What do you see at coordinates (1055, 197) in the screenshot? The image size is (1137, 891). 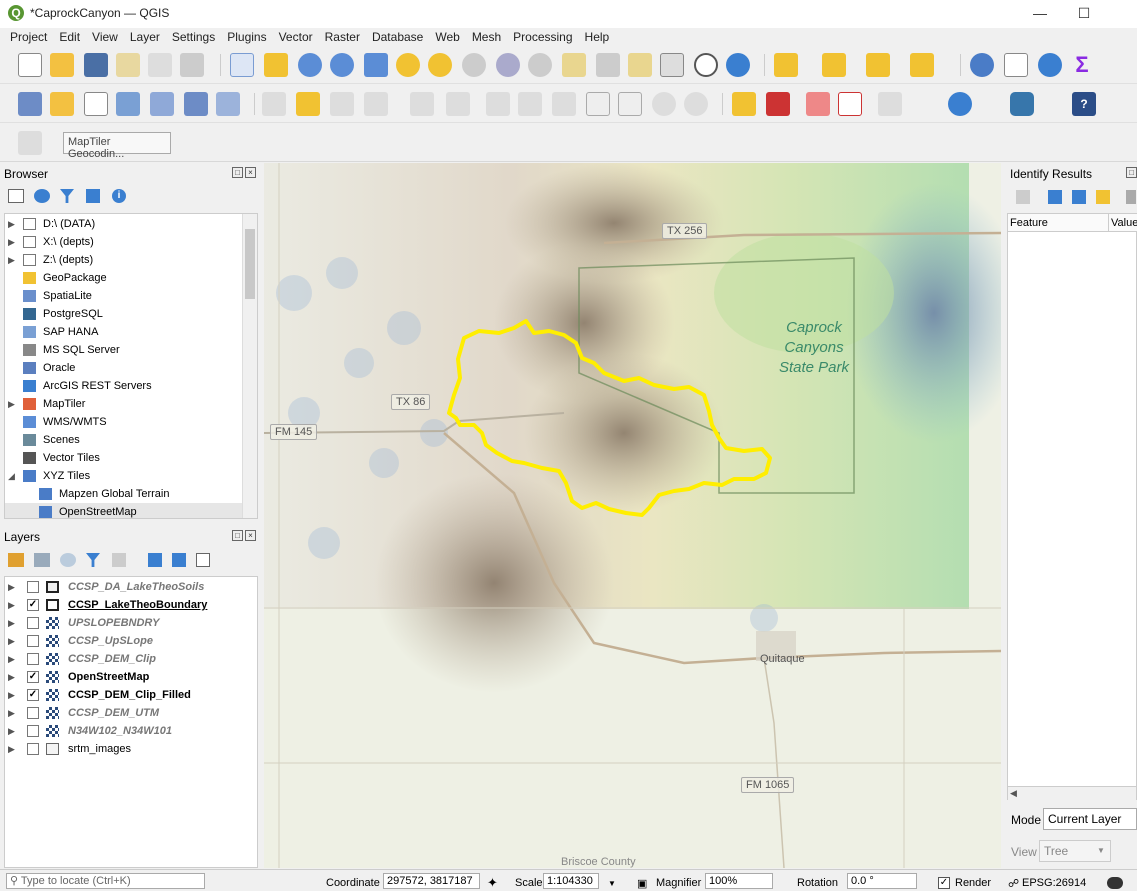 I see `collapse-tree-icon` at bounding box center [1055, 197].